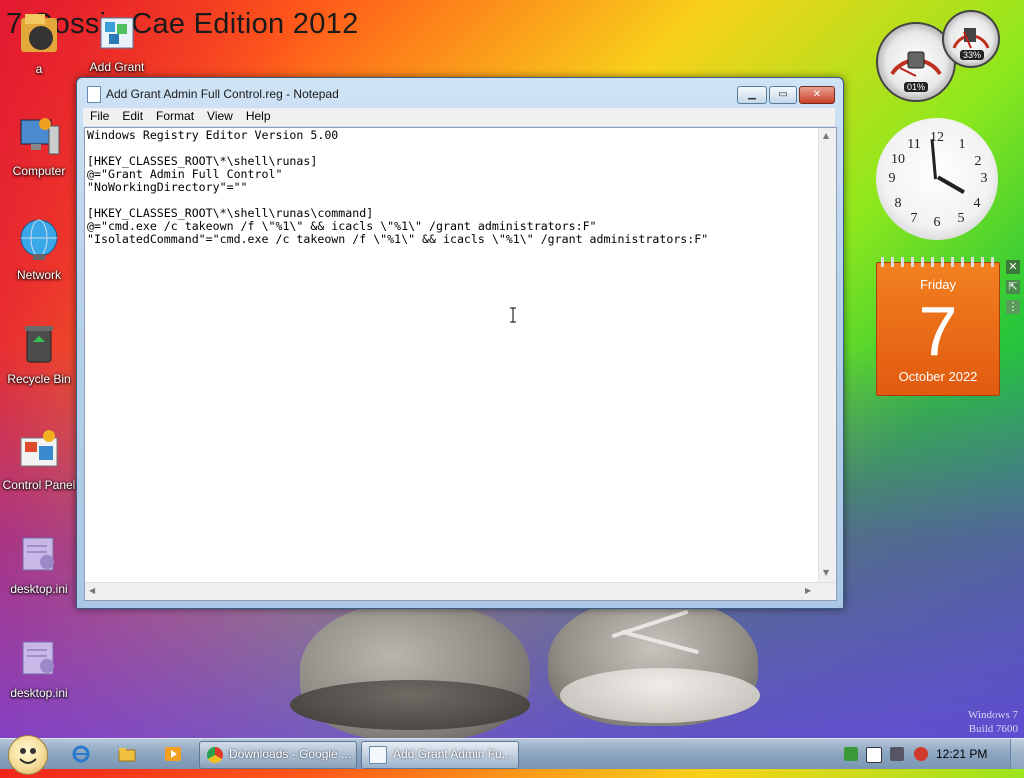  What do you see at coordinates (961, 218) in the screenshot?
I see `clock-numeral: 5` at bounding box center [961, 218].